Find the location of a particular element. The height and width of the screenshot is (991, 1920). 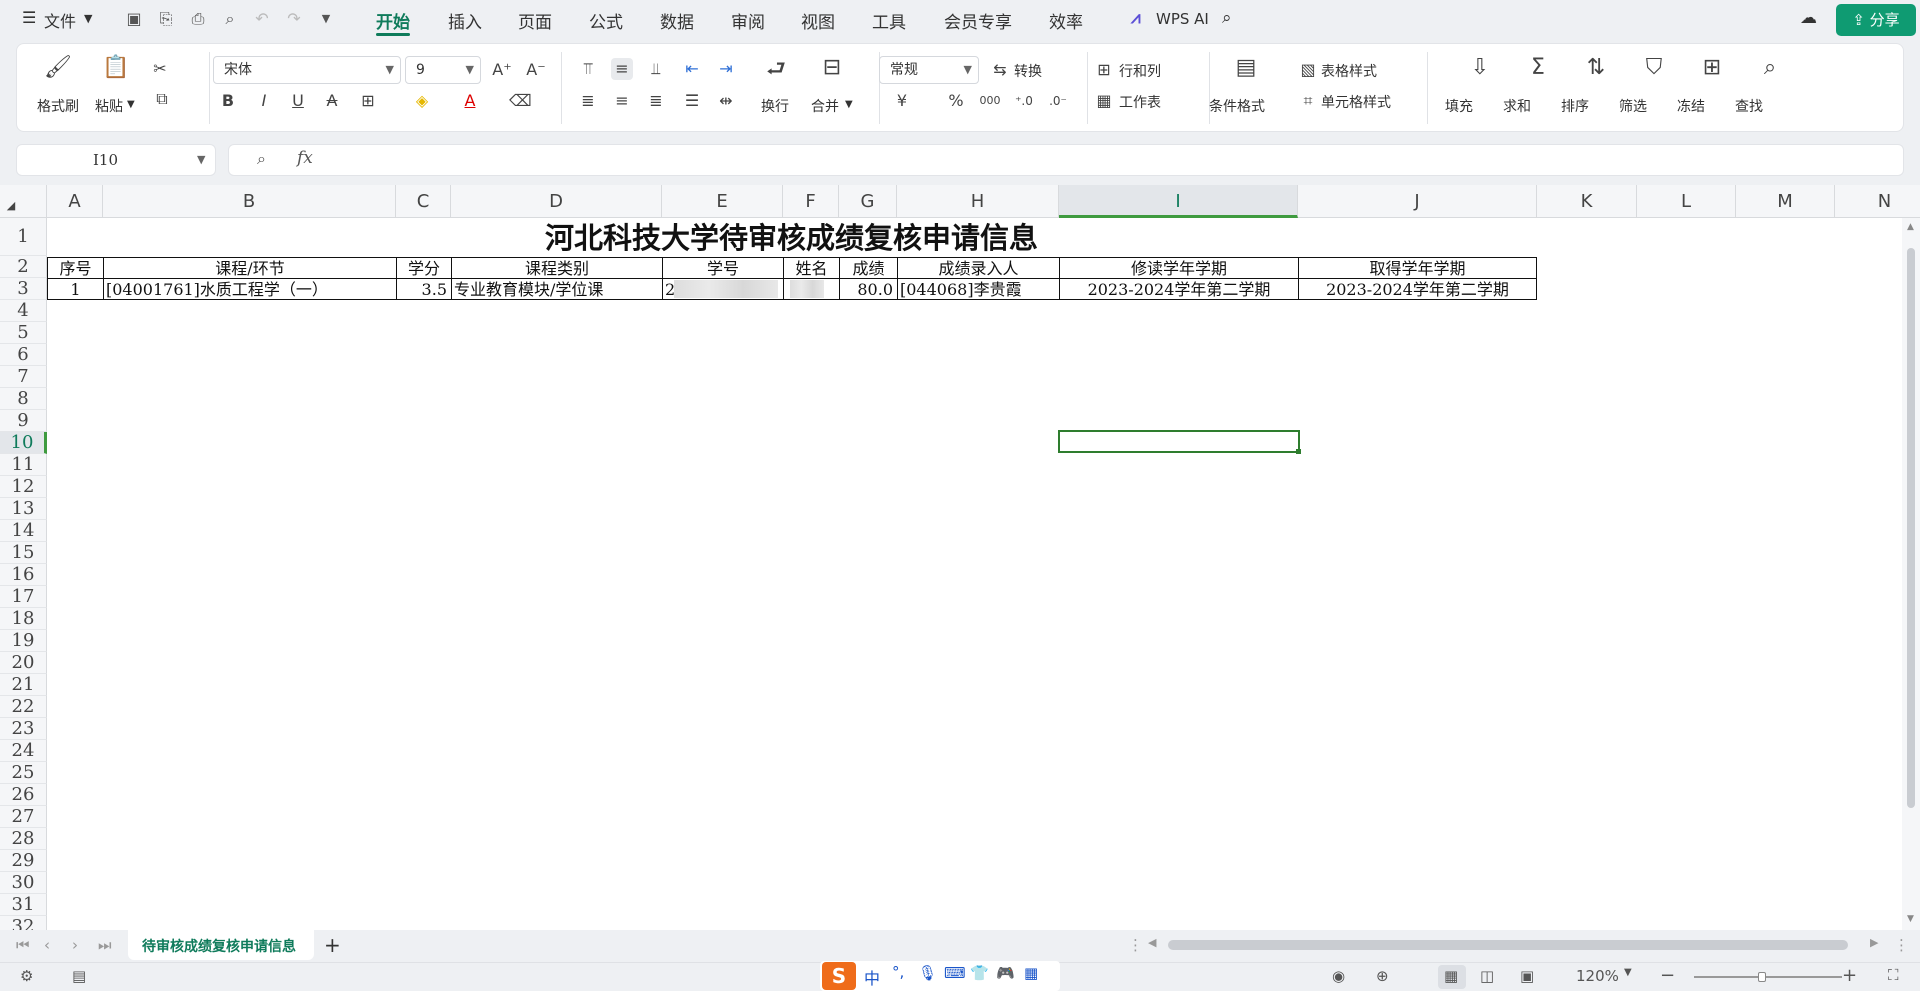

row-header: 25 is located at coordinates (23, 773).